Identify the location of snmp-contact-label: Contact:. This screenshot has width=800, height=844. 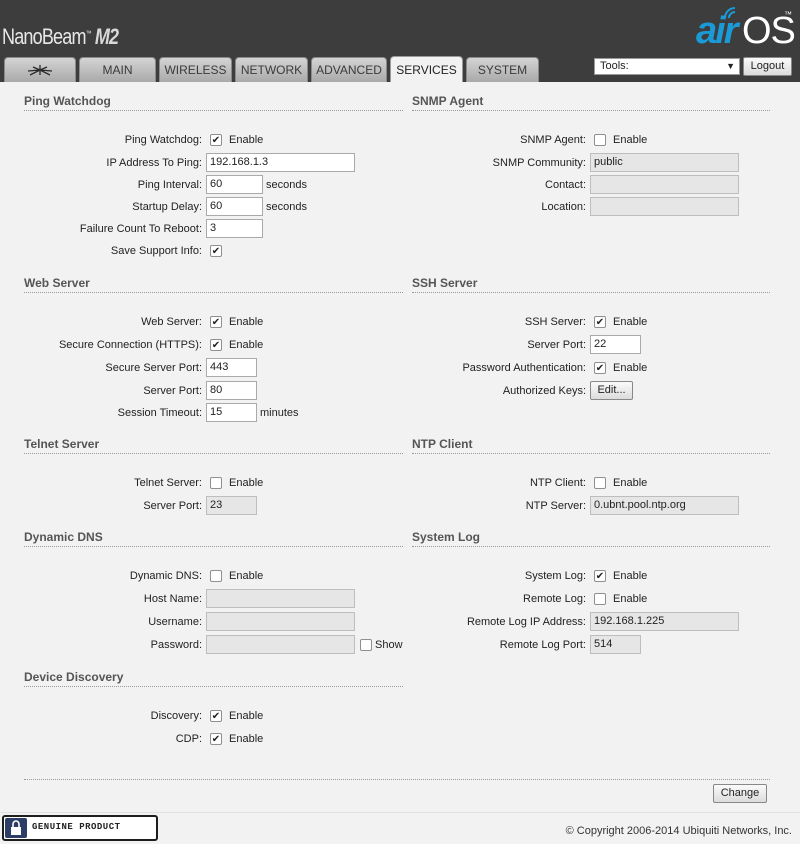
(565, 185).